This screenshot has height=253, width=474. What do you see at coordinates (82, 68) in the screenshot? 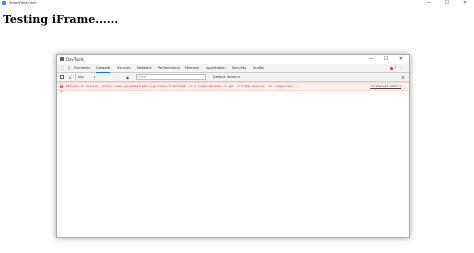
I see `tab-elements: Elements` at bounding box center [82, 68].